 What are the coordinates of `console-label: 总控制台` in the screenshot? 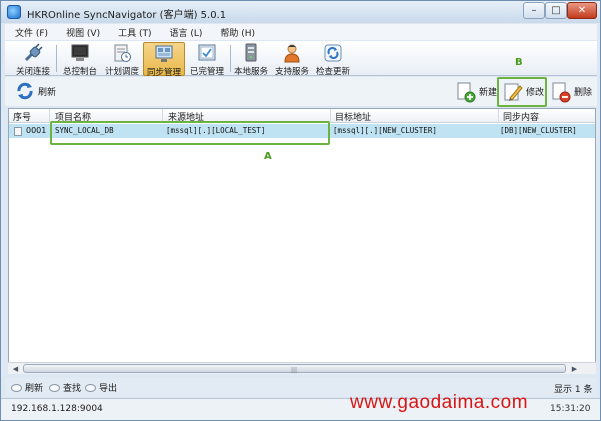 It's located at (79, 72).